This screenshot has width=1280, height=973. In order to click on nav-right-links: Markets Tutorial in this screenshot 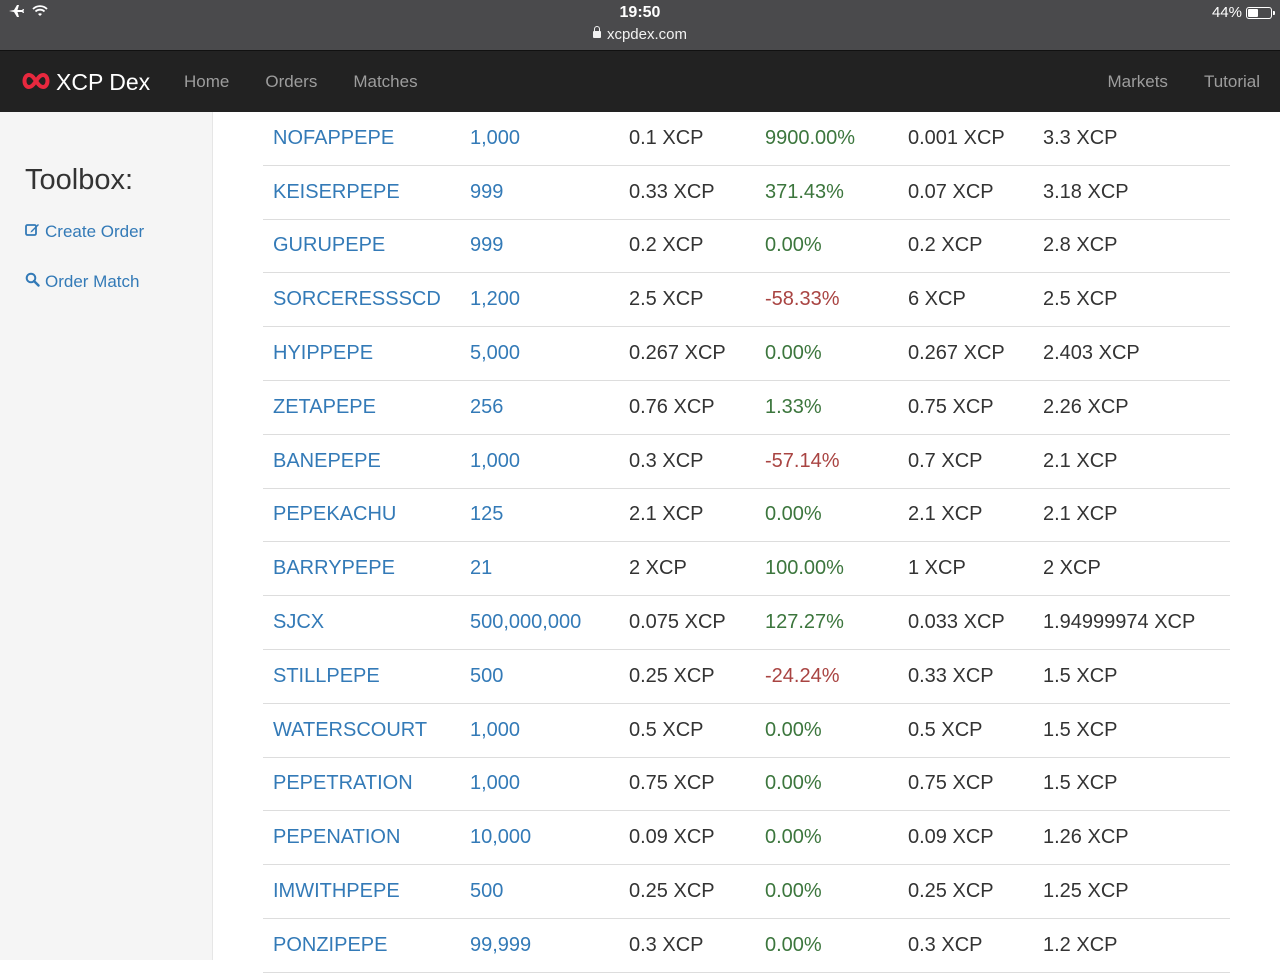, I will do `click(1183, 82)`.